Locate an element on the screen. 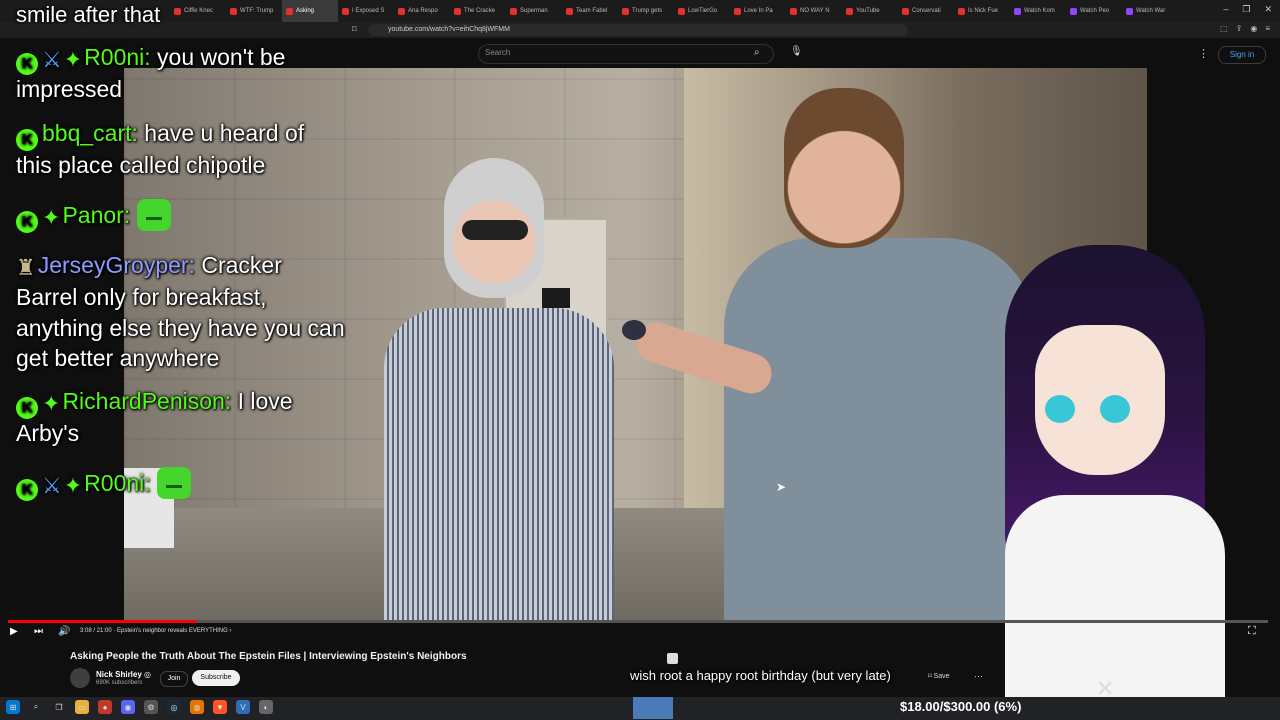 The width and height of the screenshot is (1280, 720). diamond-badge-icon: ✦ is located at coordinates (73, 485).